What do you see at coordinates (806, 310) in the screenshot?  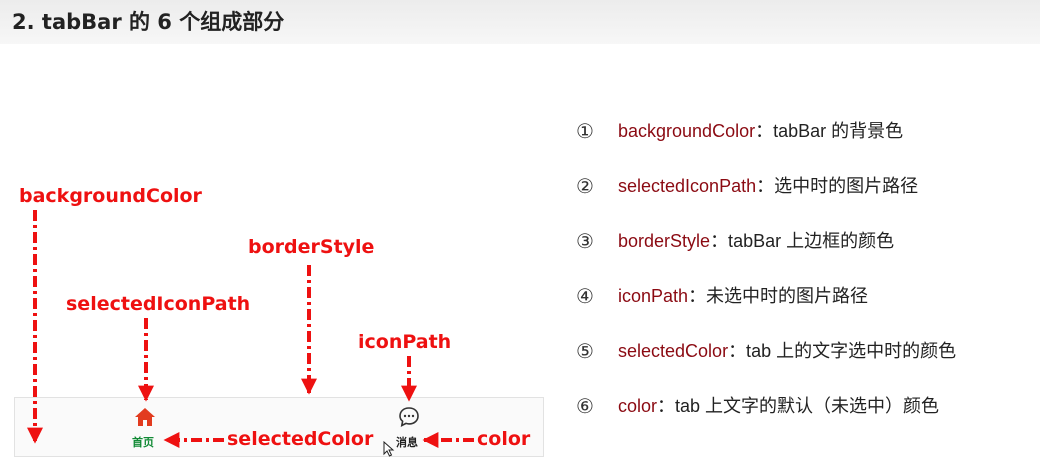 I see `legend-item: ④ iconPath ：未选中时的图片路径` at bounding box center [806, 310].